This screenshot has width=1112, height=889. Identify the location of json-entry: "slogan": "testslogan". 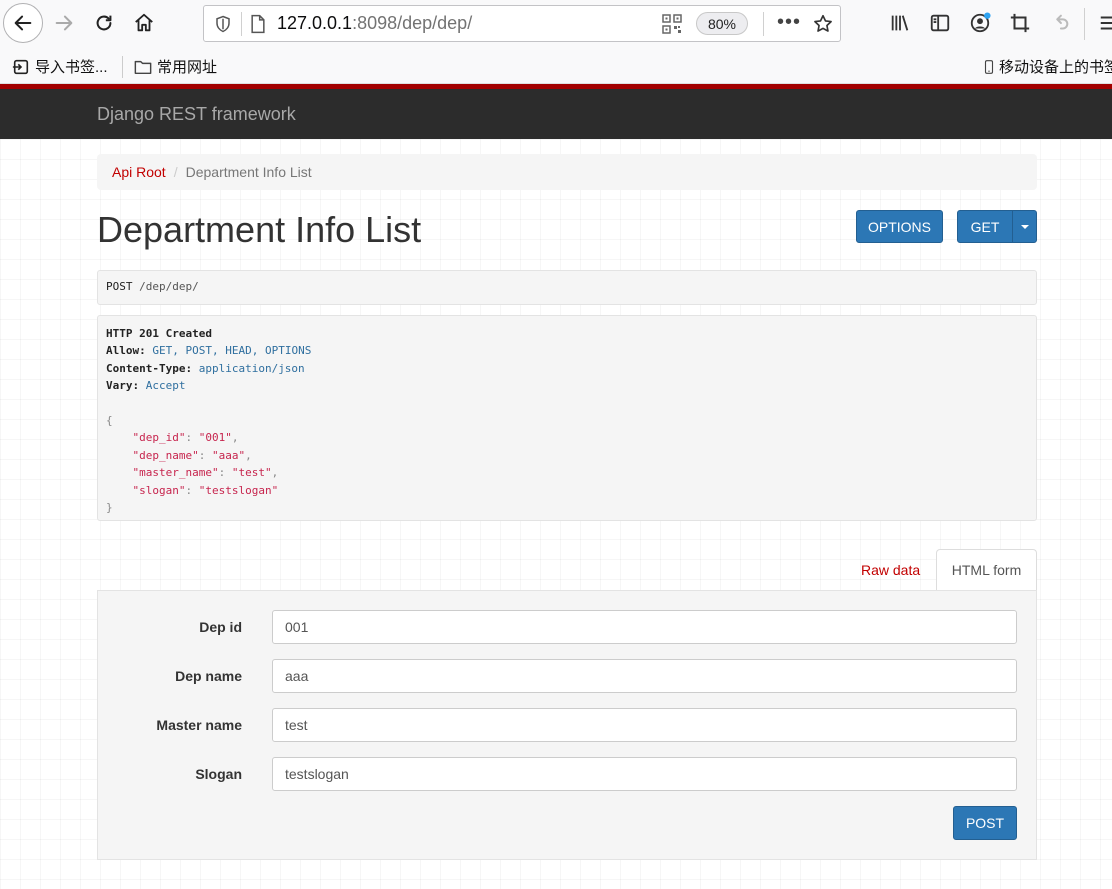
(205, 490).